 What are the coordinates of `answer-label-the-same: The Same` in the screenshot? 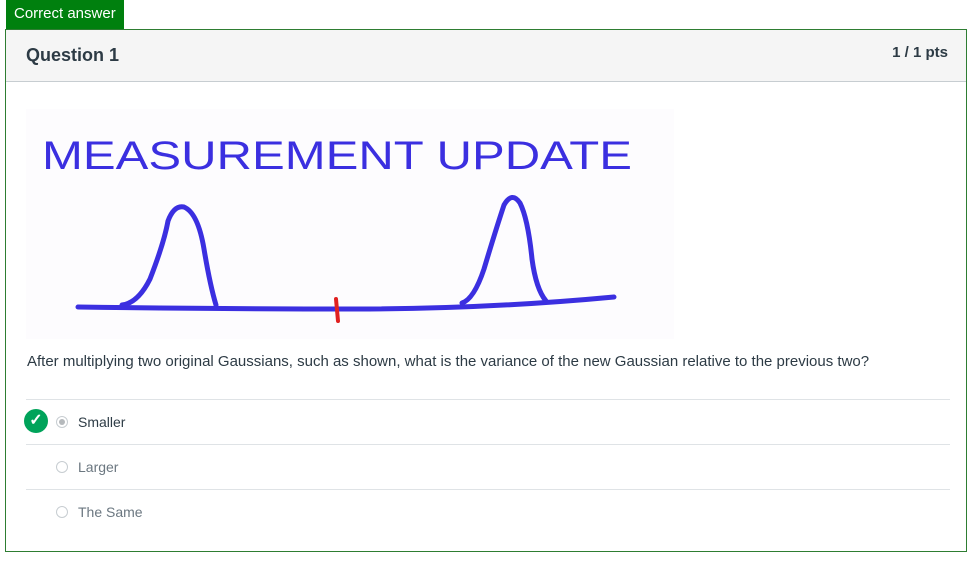 It's located at (110, 512).